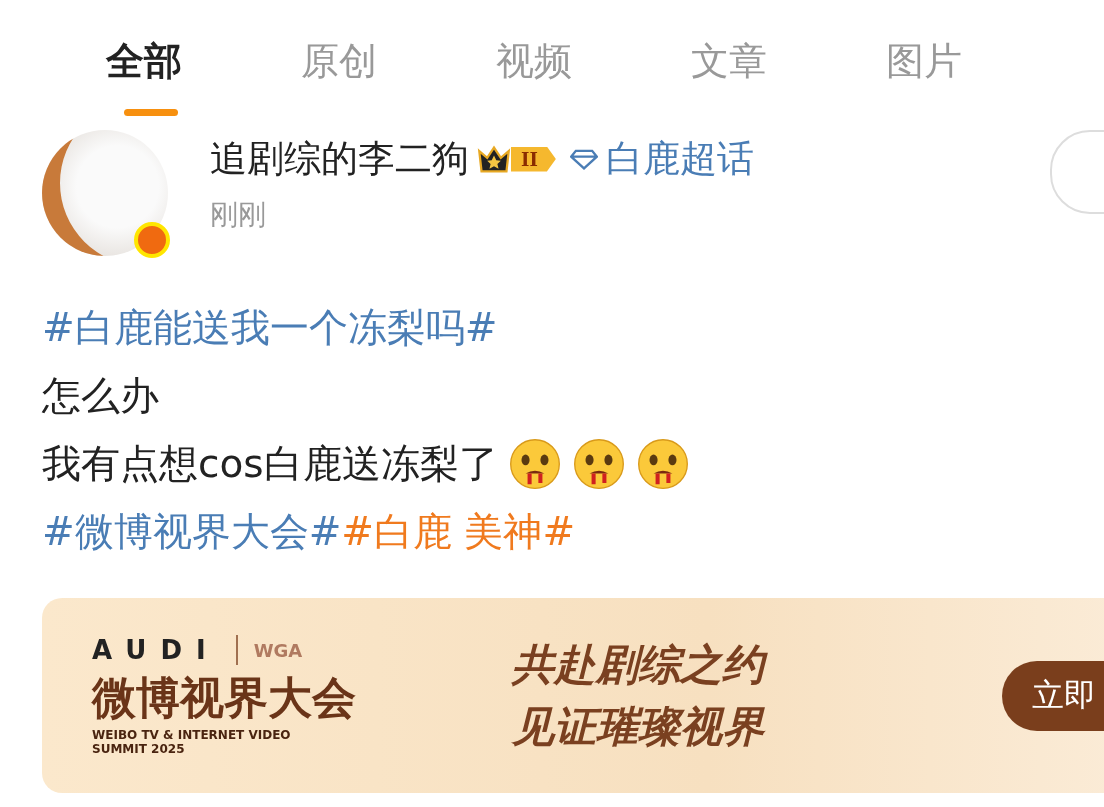 This screenshot has height=807, width=1104. Describe the element at coordinates (270, 328) in the screenshot. I see `post-text: #白鹿能送我一个冻梨吗#` at that location.